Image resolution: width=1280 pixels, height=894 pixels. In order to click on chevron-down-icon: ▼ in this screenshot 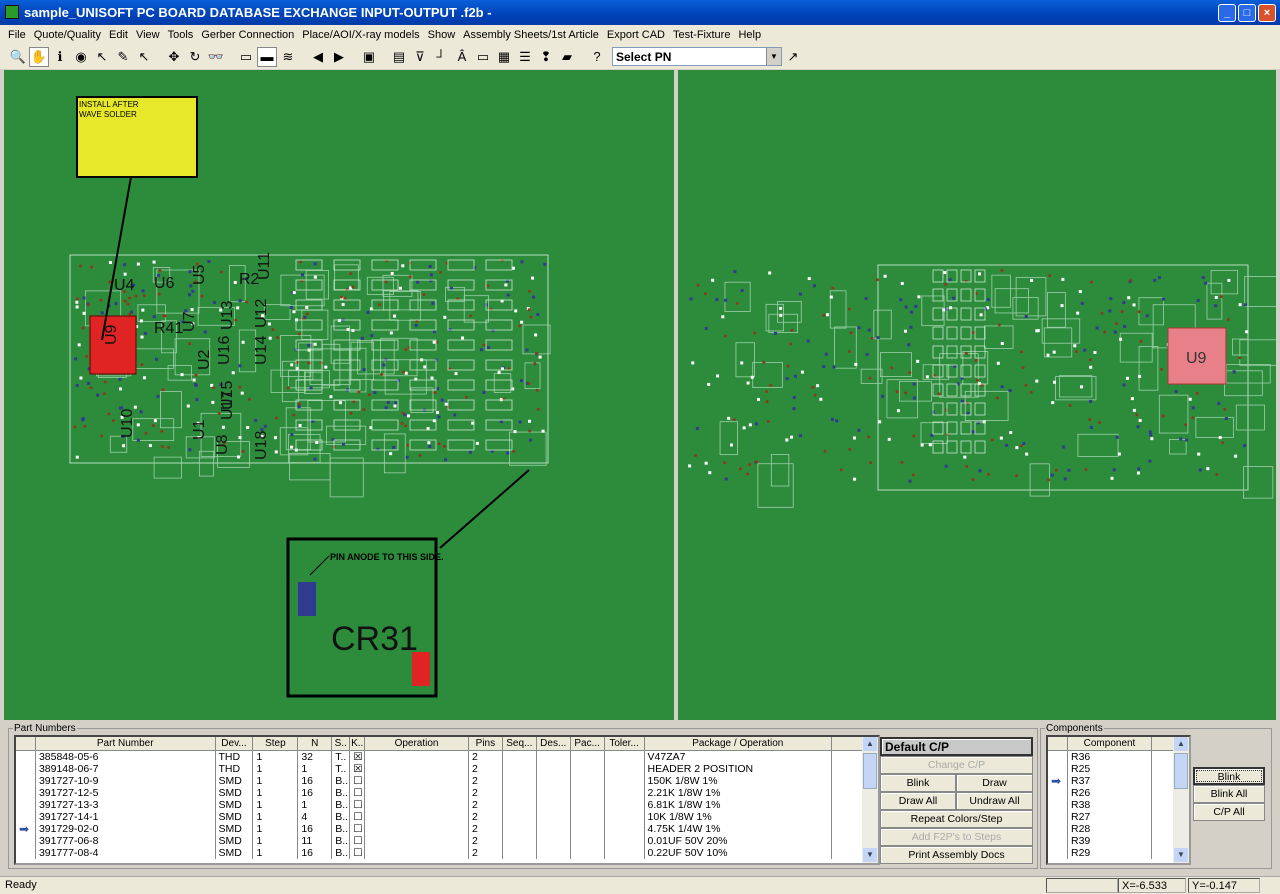, I will do `click(773, 56)`.